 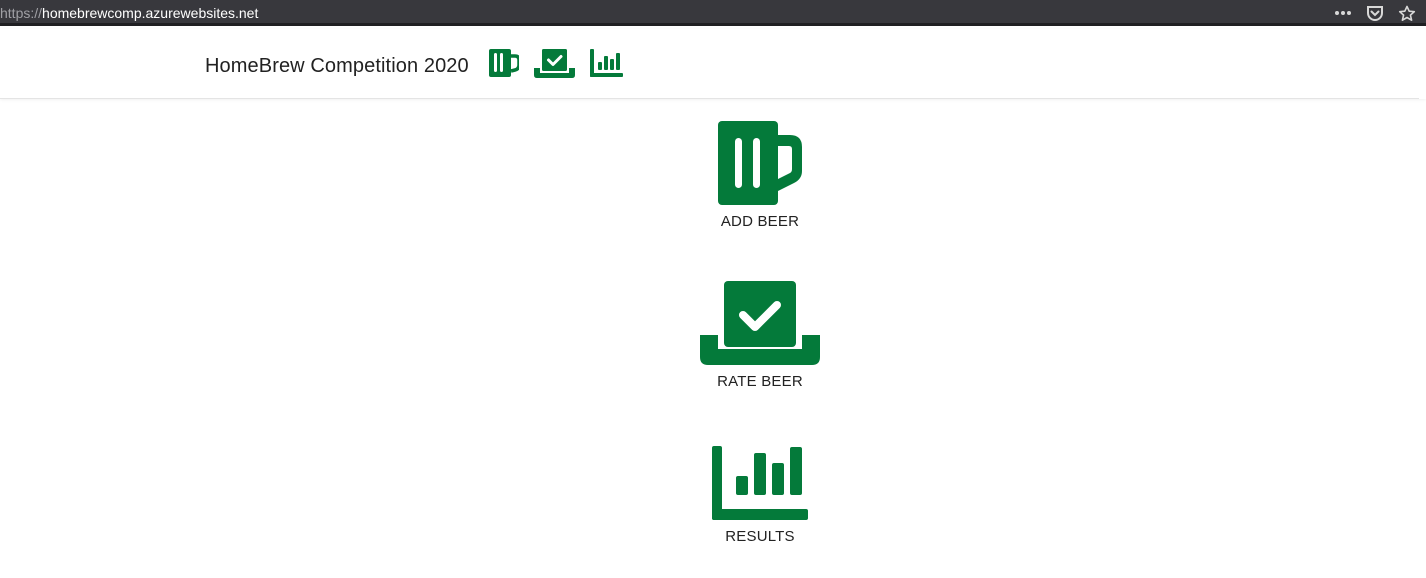 I want to click on browser-actions, so click(x=1375, y=13).